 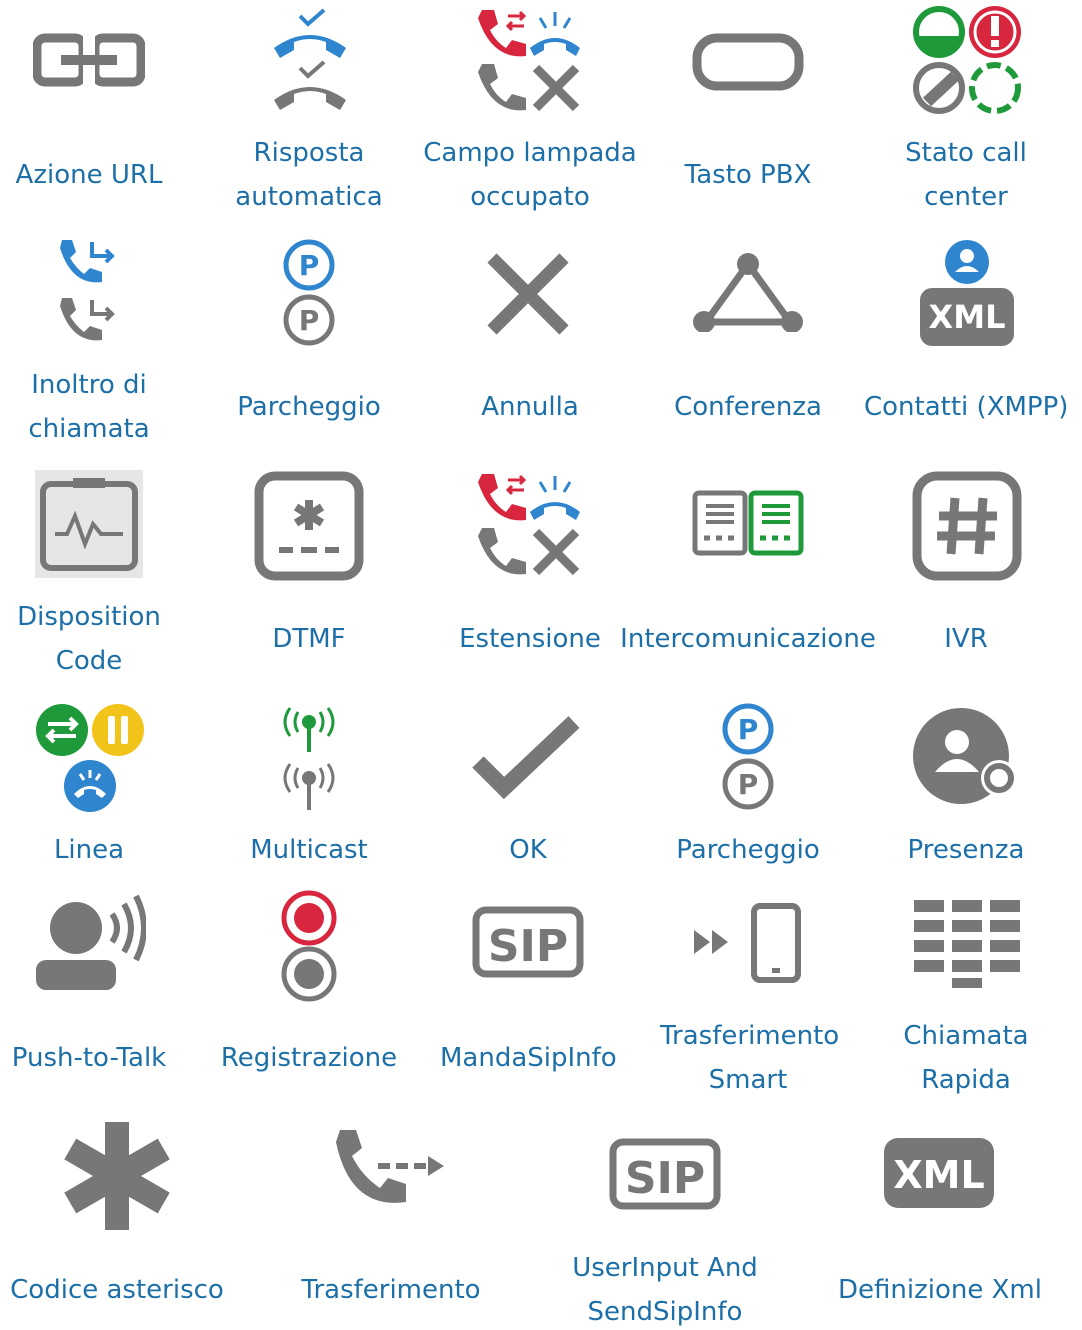 I want to click on call-forward-icon, so click(x=87, y=290).